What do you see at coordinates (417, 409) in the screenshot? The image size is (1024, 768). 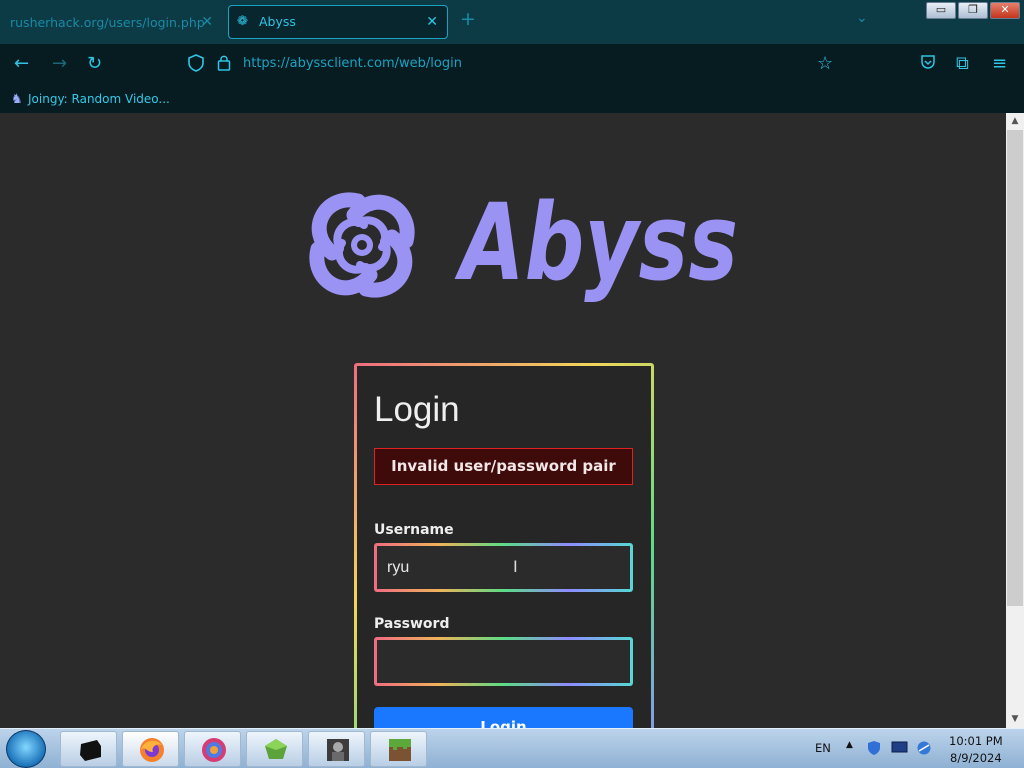 I see `page-title: Login` at bounding box center [417, 409].